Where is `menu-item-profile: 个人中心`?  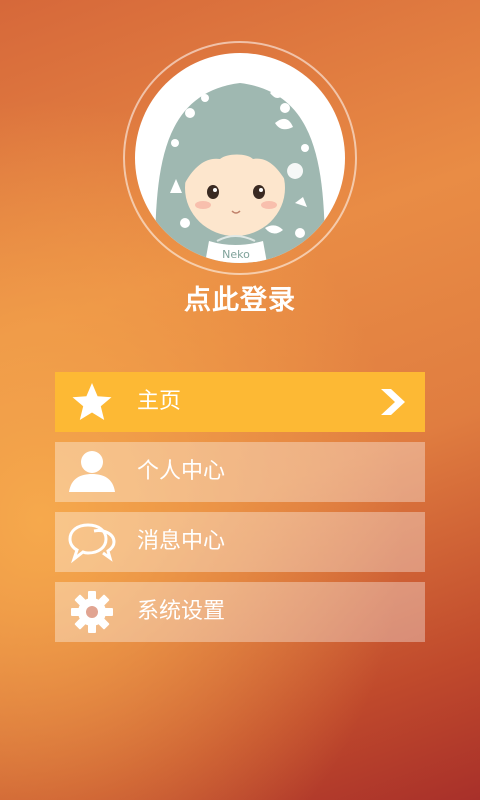
menu-item-profile: 个人中心 is located at coordinates (240, 472).